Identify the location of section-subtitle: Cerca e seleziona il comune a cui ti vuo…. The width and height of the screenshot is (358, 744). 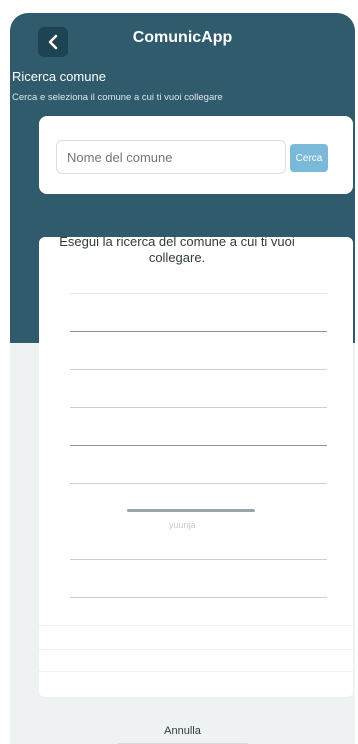
(117, 97).